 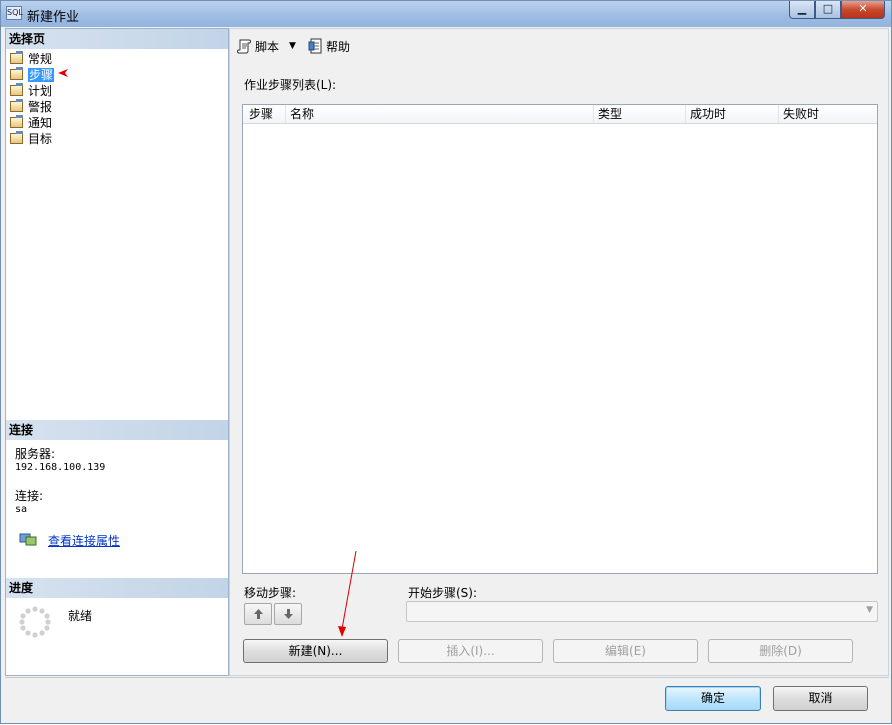 I want to click on toolbar: 脚本 ▼ 帮助, so click(x=293, y=46).